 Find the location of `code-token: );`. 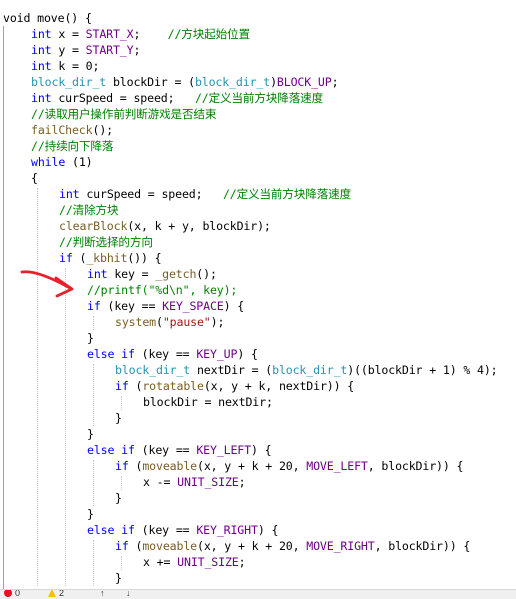

code-token: ); is located at coordinates (217, 322).